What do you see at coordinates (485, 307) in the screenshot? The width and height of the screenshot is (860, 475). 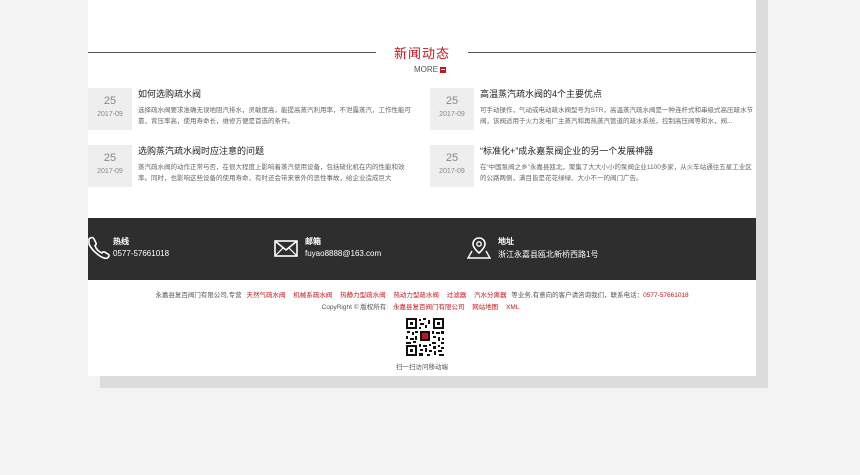 I see `sitemap-link: 网站地图` at bounding box center [485, 307].